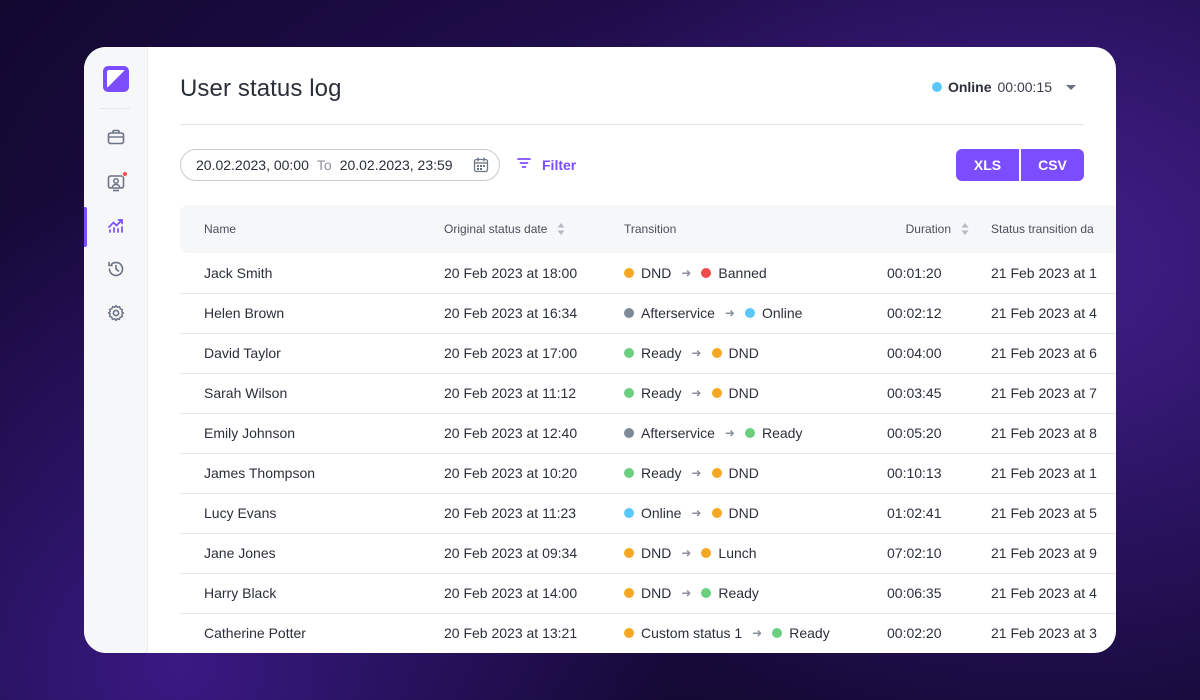 The width and height of the screenshot is (1200, 700). I want to click on date-range-picker: 20.02.2023, 00:00 To 20.02.2023, 23:59, so click(340, 165).